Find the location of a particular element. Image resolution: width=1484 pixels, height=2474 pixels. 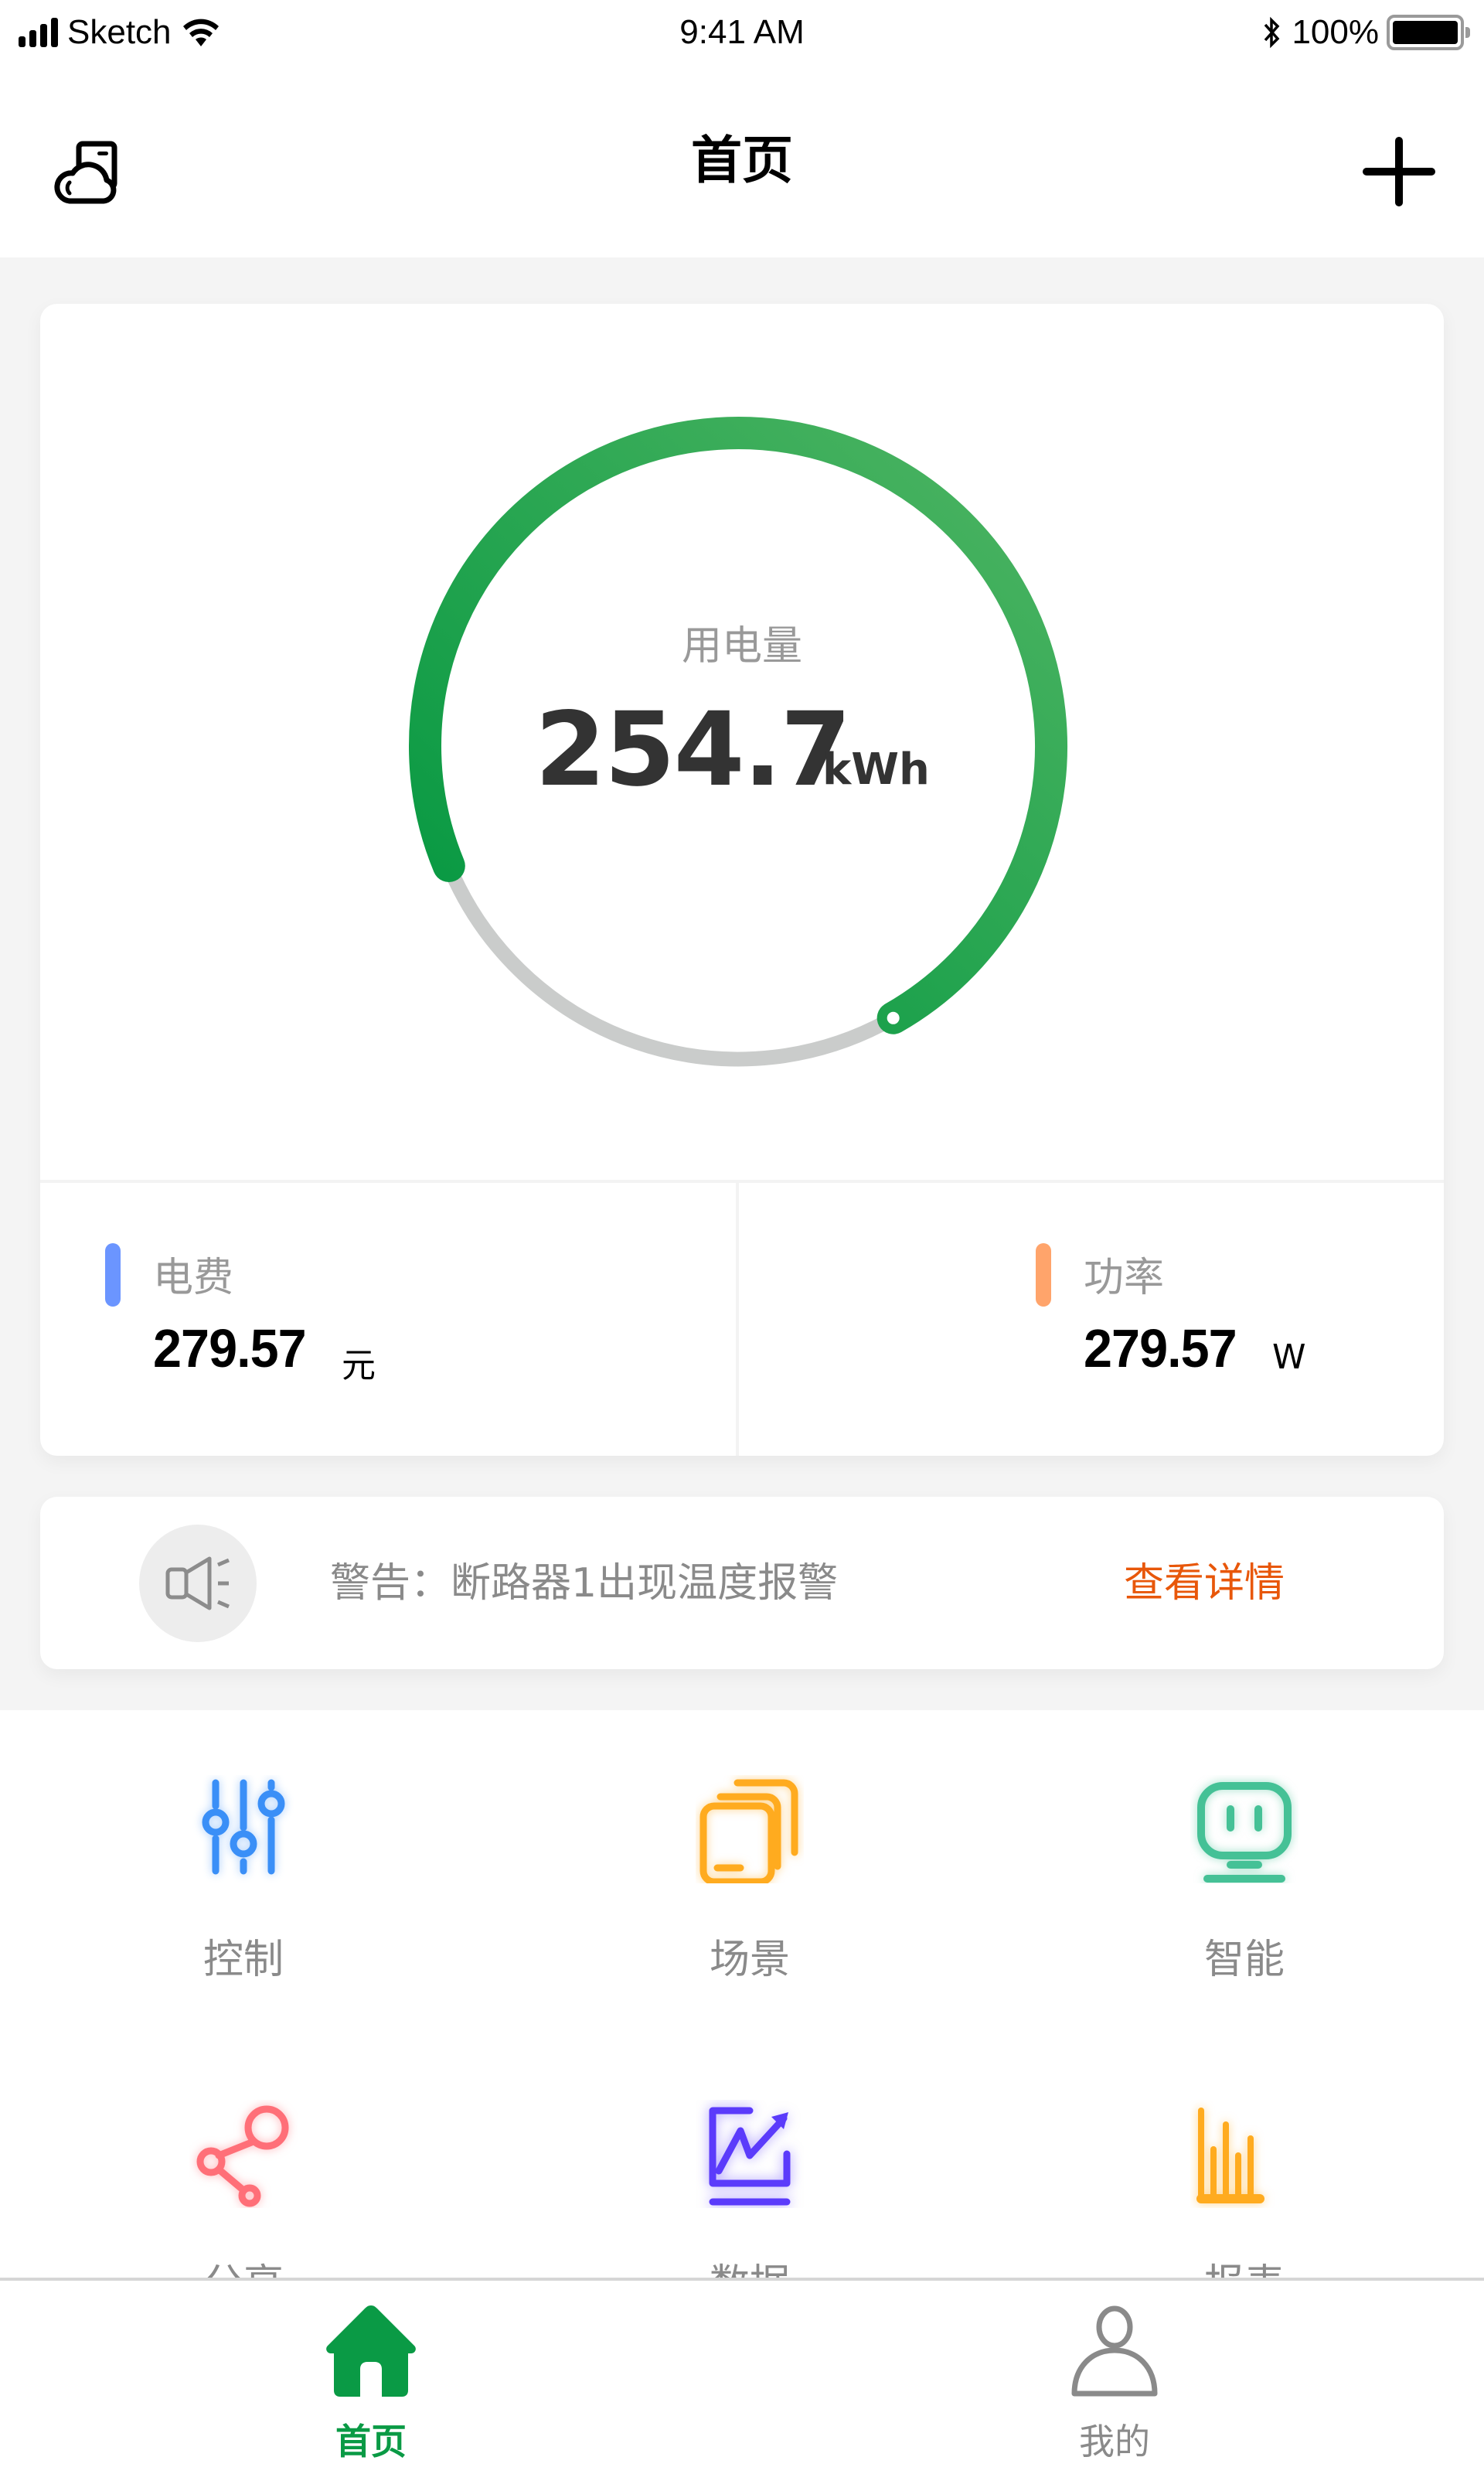

page-title: 首页 is located at coordinates (742, 160).